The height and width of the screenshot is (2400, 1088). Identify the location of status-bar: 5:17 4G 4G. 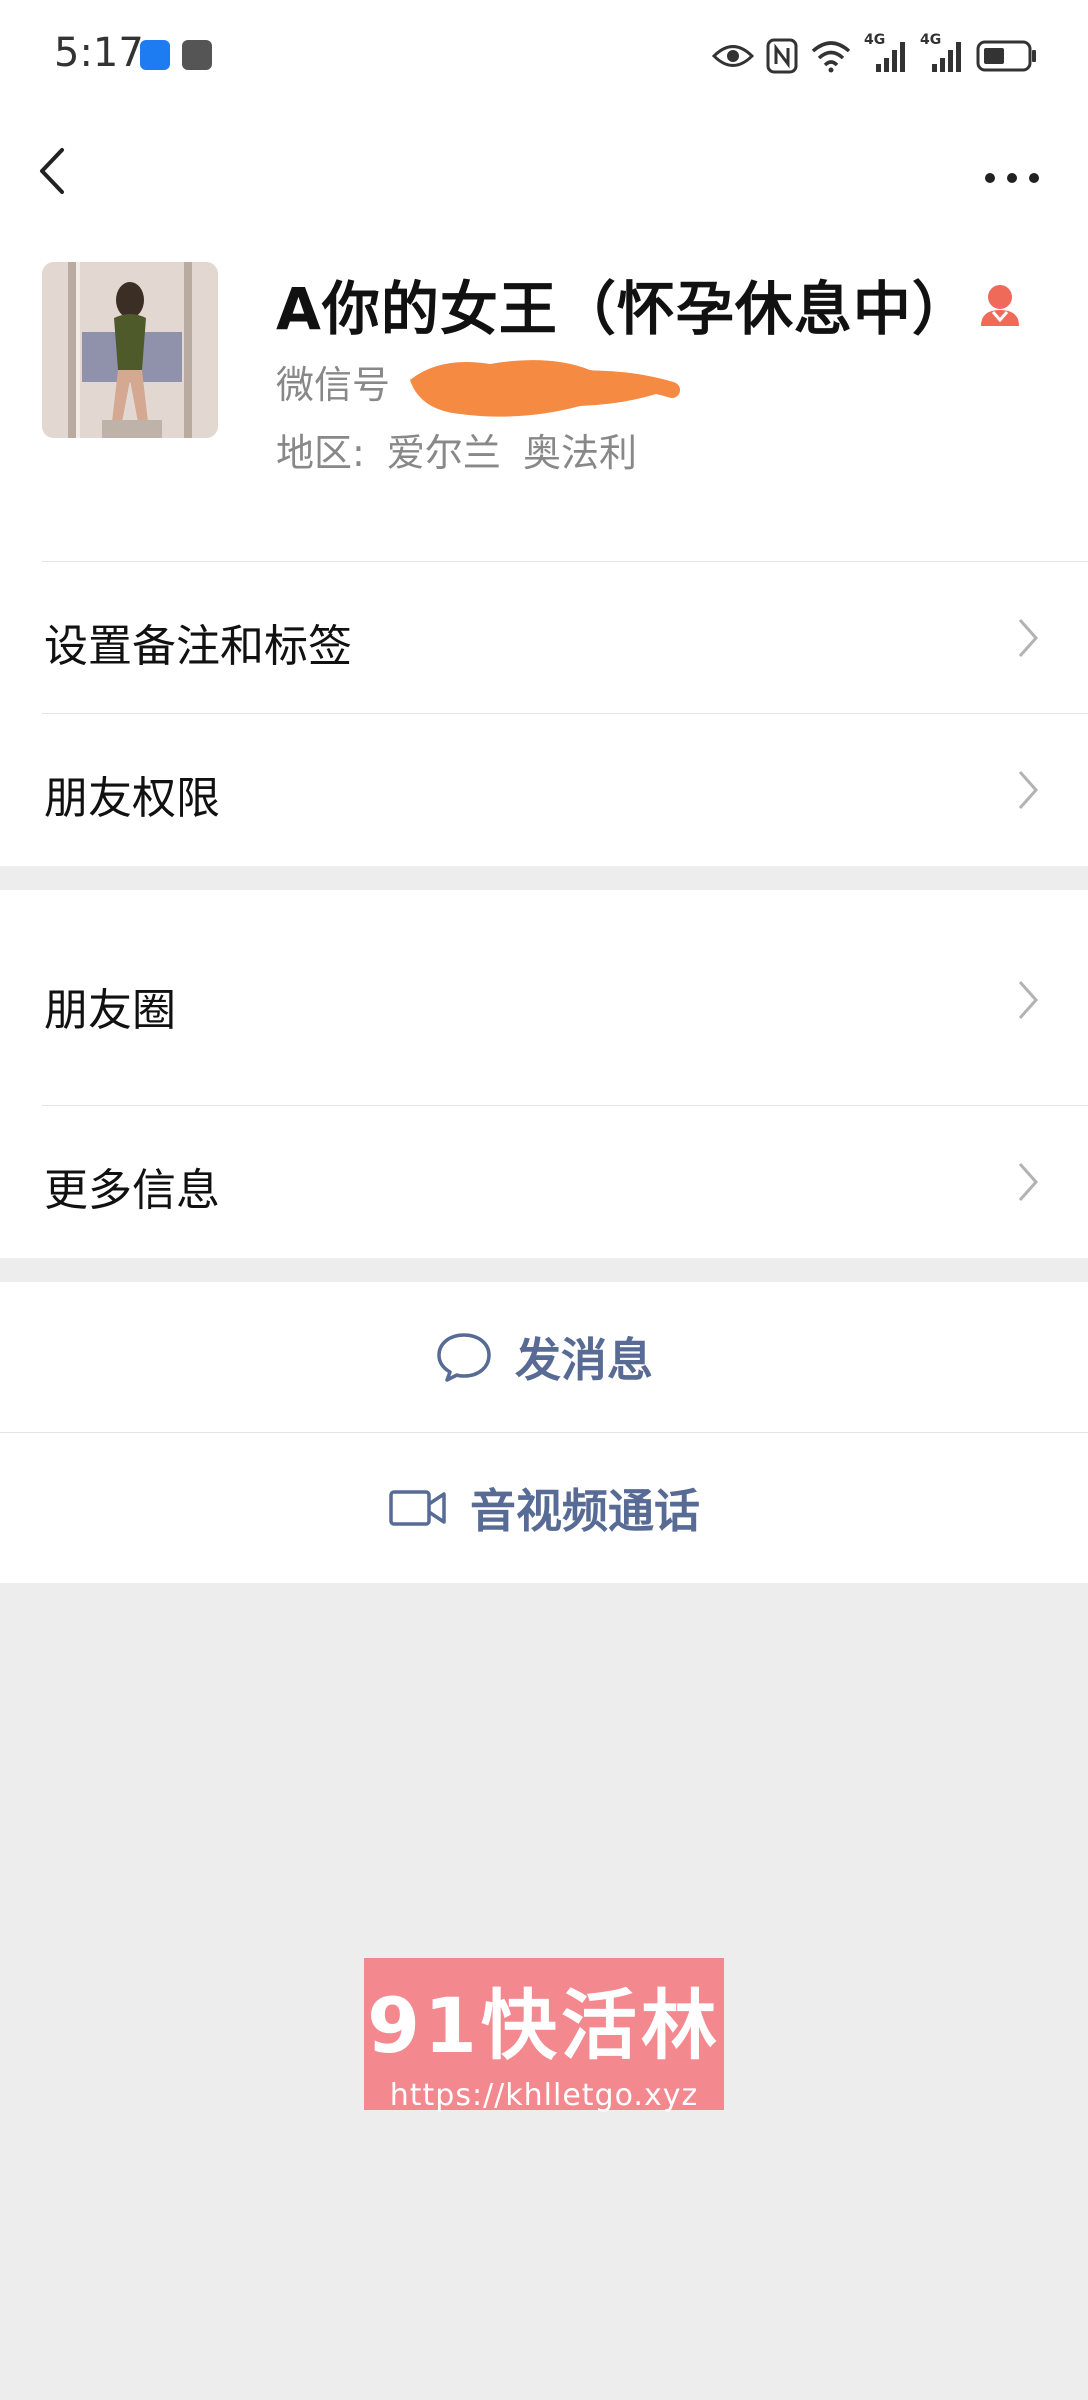
(544, 56).